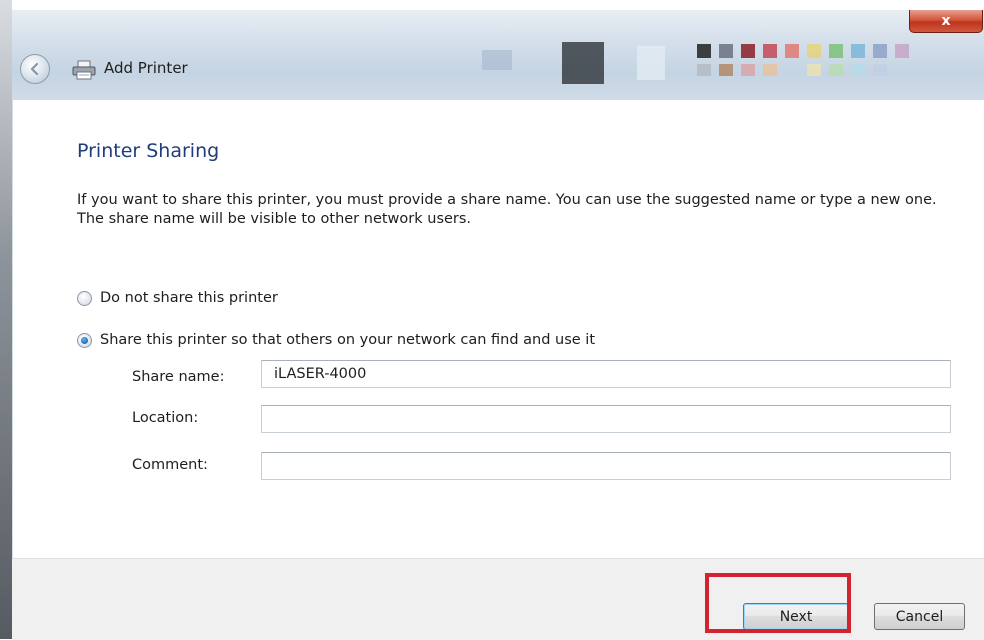  I want to click on title-bar: x Add Printer, so click(498, 55).